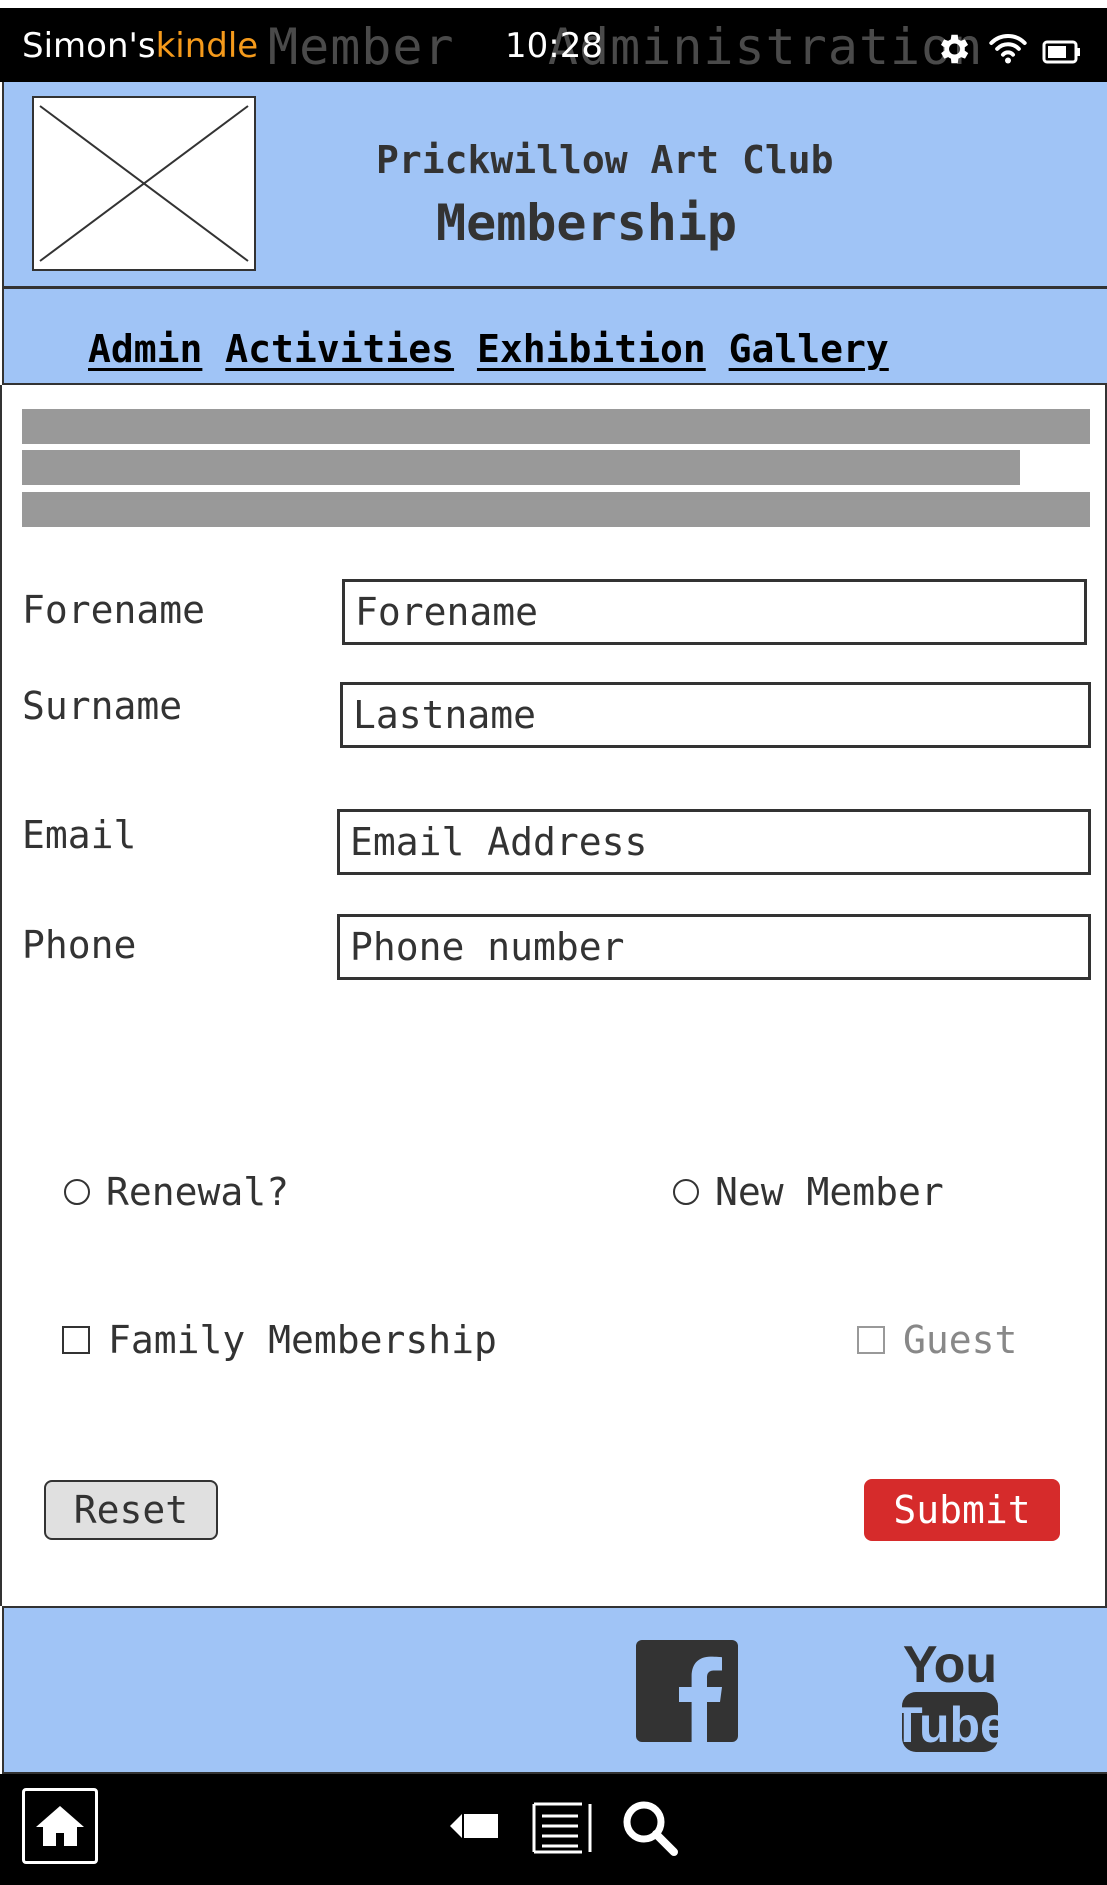 The height and width of the screenshot is (1885, 1107). What do you see at coordinates (198, 1192) in the screenshot?
I see `renewal-radio-label: Renewal?` at bounding box center [198, 1192].